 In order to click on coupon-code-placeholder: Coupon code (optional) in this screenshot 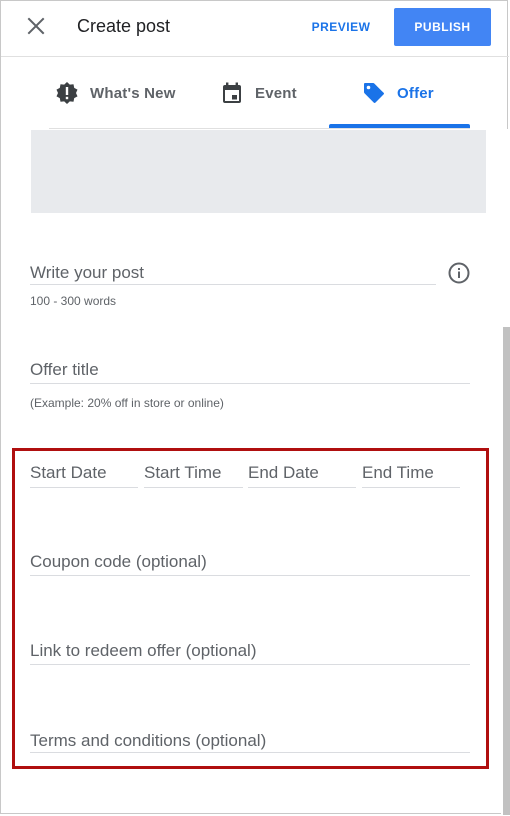, I will do `click(118, 561)`.